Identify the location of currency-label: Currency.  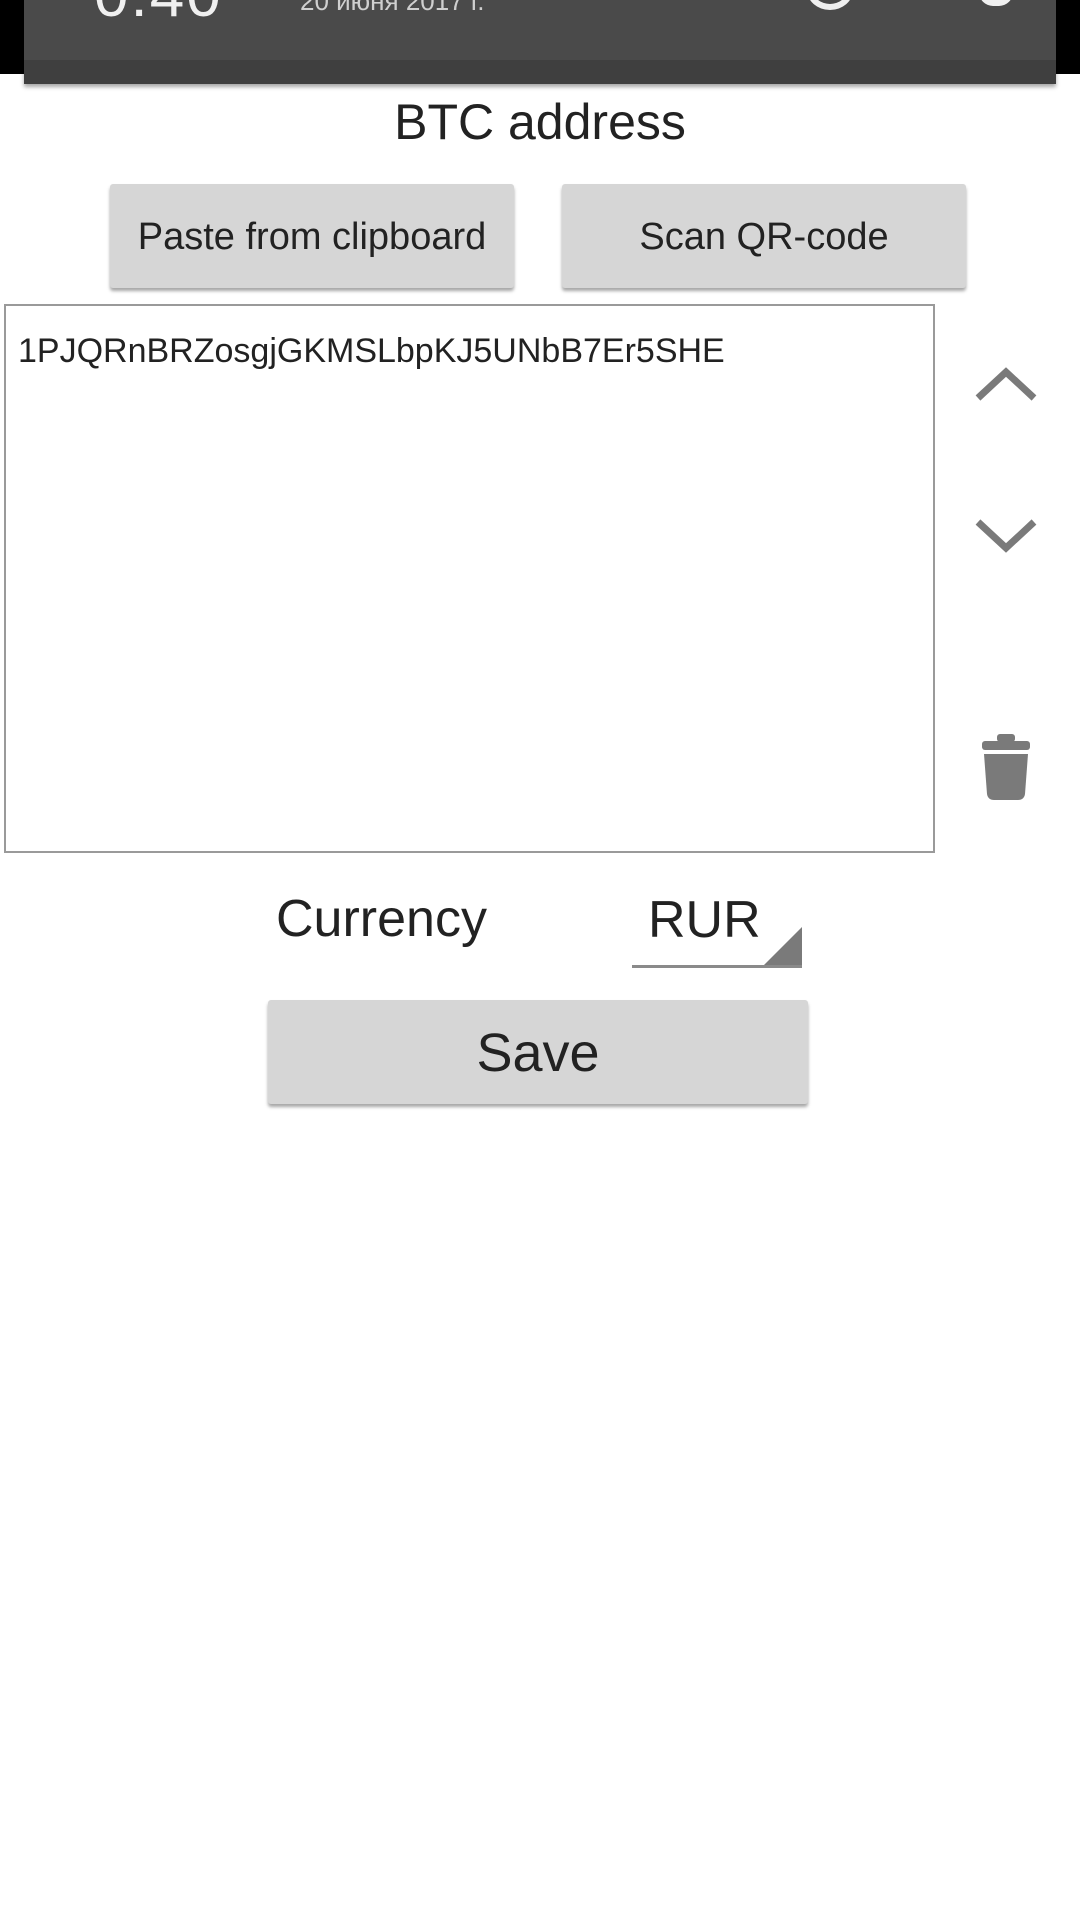
(381, 919).